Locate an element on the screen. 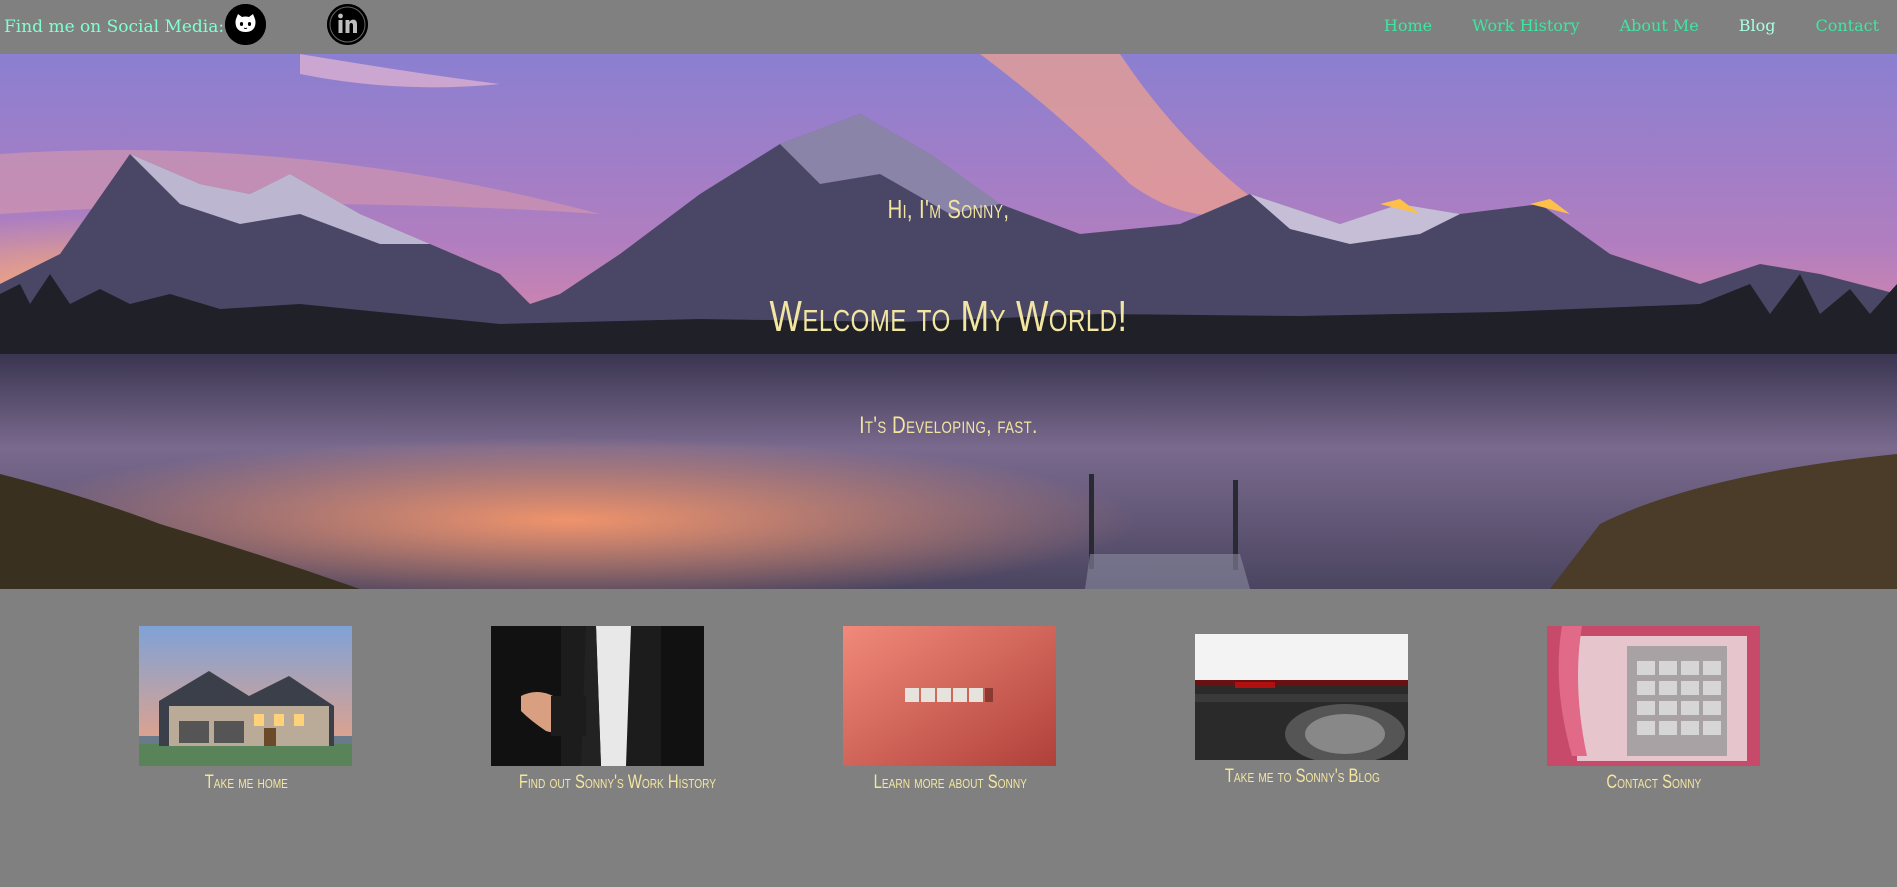 This screenshot has width=1897, height=887. card-caption-home: Take me home is located at coordinates (245, 783).